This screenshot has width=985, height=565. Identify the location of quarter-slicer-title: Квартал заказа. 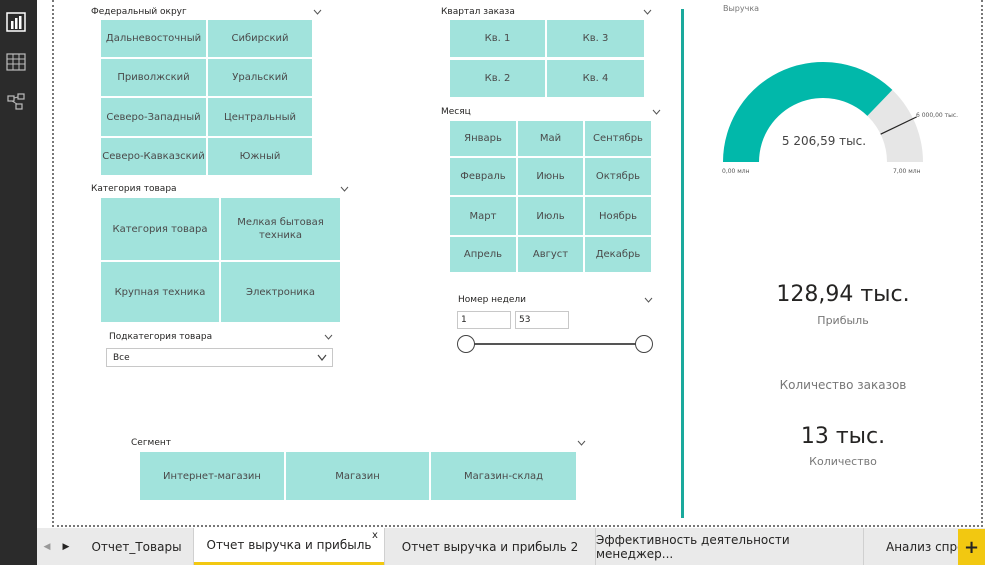
(478, 12).